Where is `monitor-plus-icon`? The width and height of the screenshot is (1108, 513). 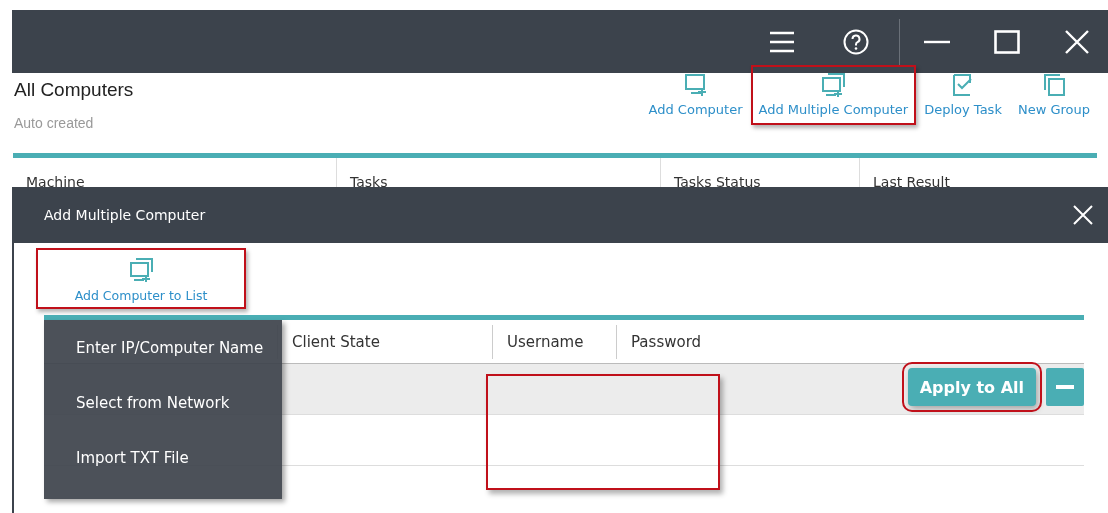 monitor-plus-icon is located at coordinates (695, 85).